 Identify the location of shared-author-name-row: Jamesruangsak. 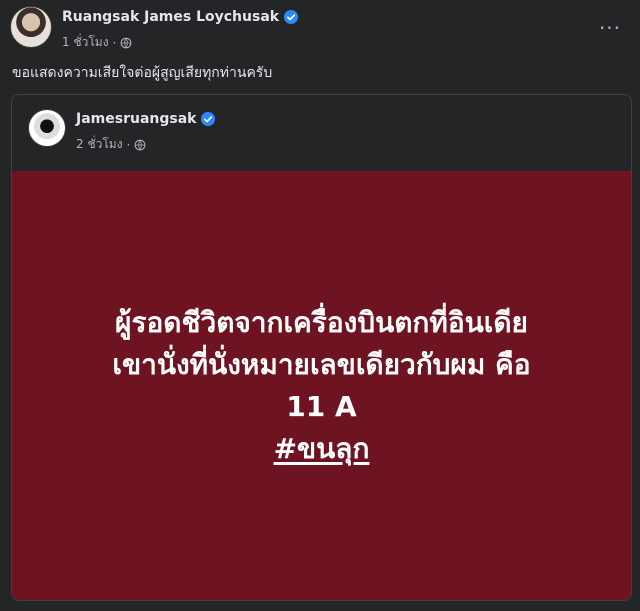
(146, 119).